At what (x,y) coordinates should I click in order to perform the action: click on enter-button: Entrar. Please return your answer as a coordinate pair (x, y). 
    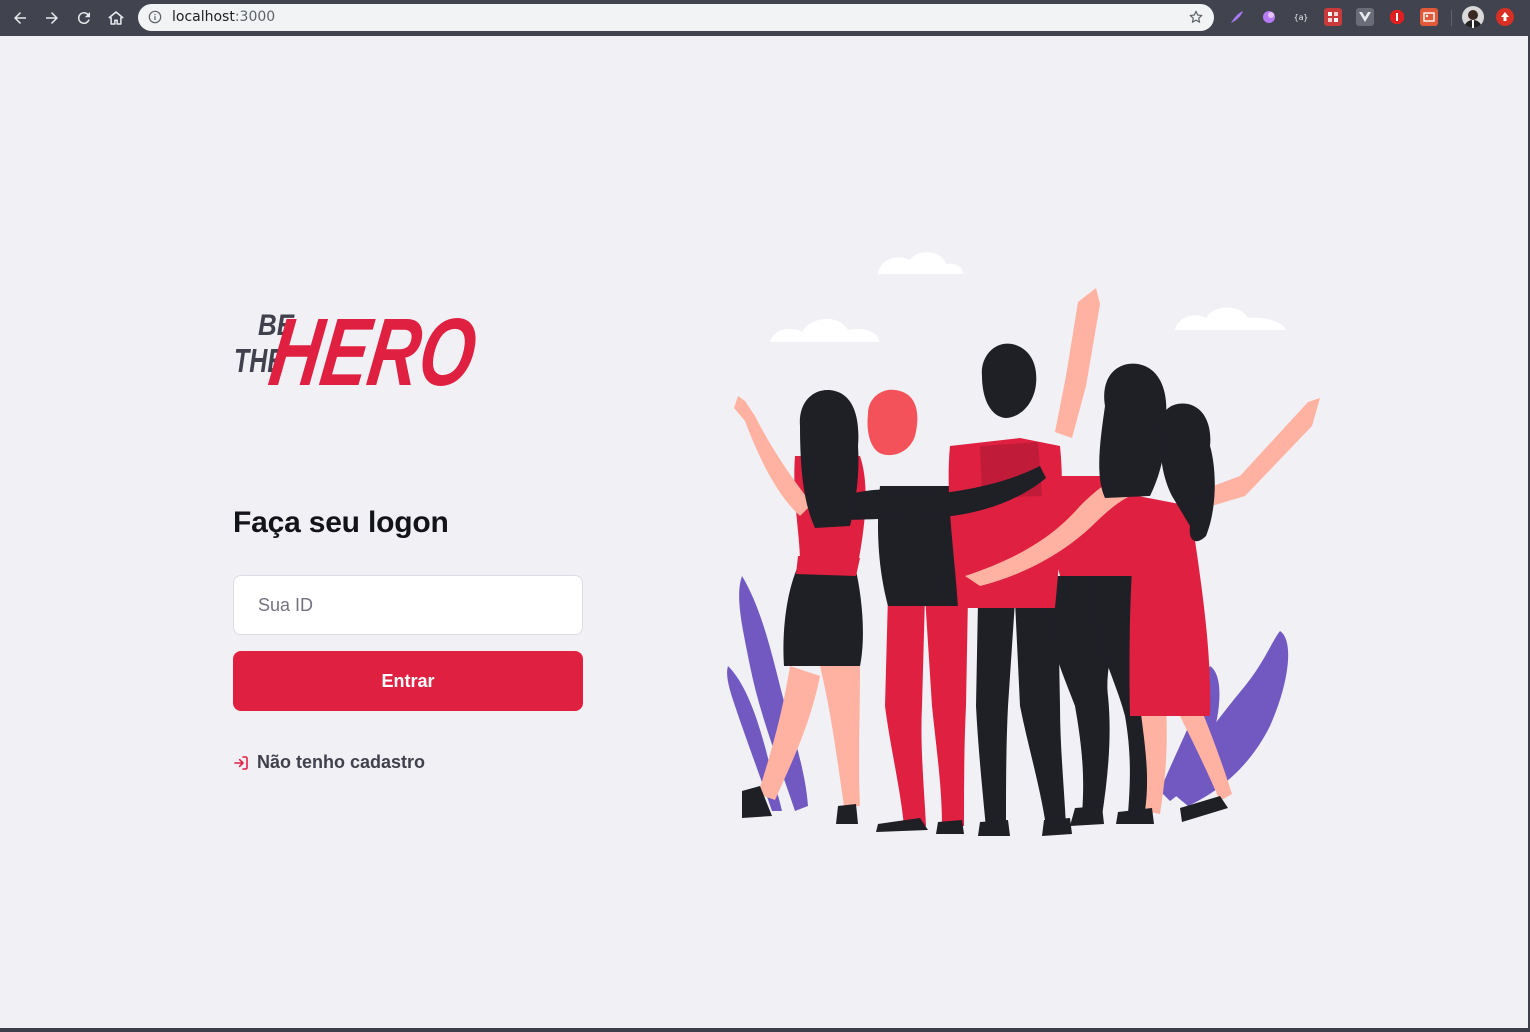
    Looking at the image, I should click on (408, 681).